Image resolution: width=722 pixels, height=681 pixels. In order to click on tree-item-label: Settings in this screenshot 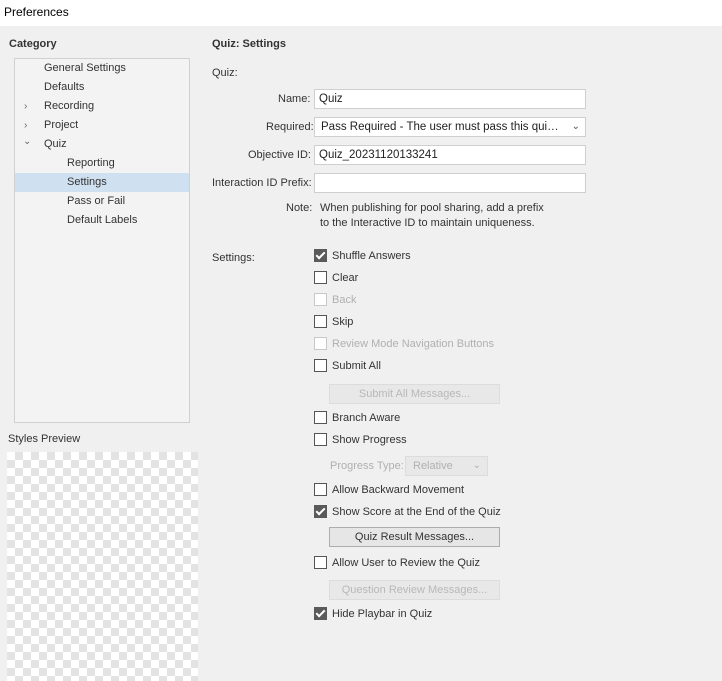, I will do `click(87, 182)`.